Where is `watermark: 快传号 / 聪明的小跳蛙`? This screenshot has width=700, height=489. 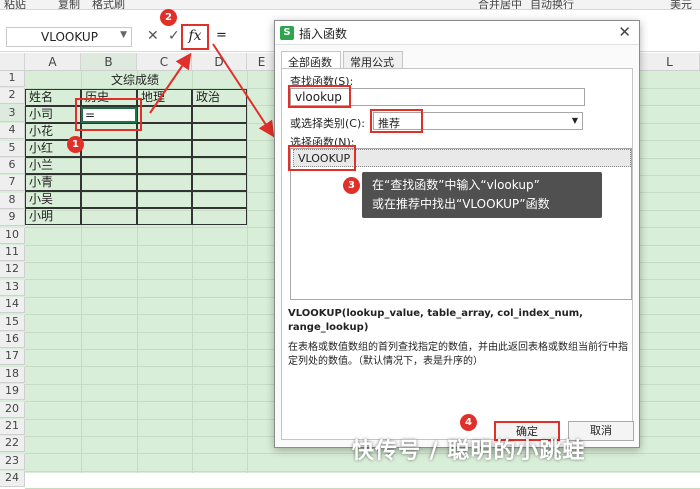
watermark: 快传号 / 聪明的小跳蛙 is located at coordinates (469, 451).